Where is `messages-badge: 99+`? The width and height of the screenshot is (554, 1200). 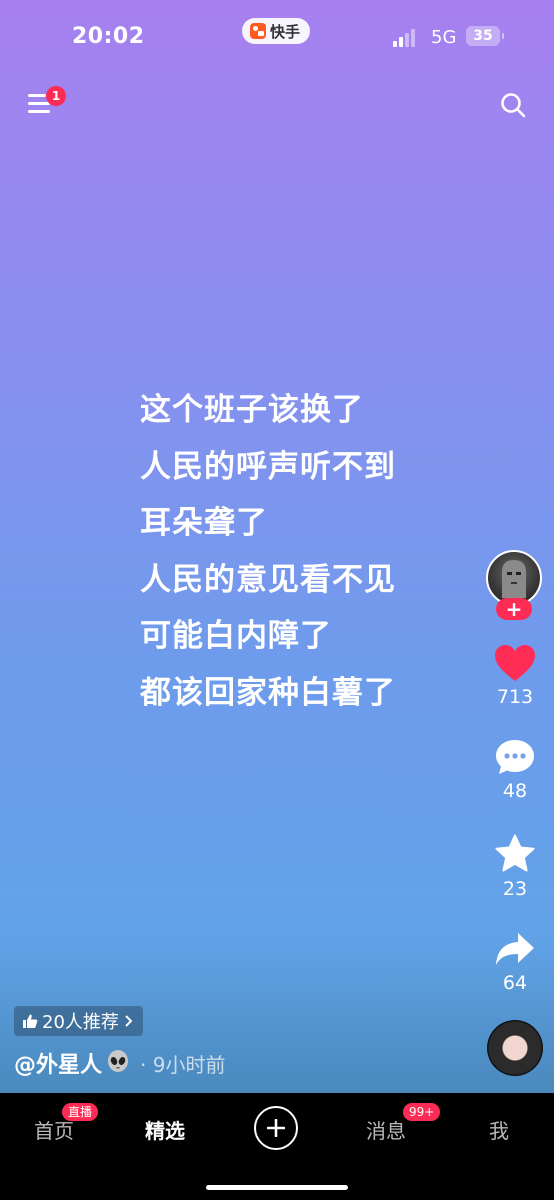
messages-badge: 99+ is located at coordinates (422, 1112).